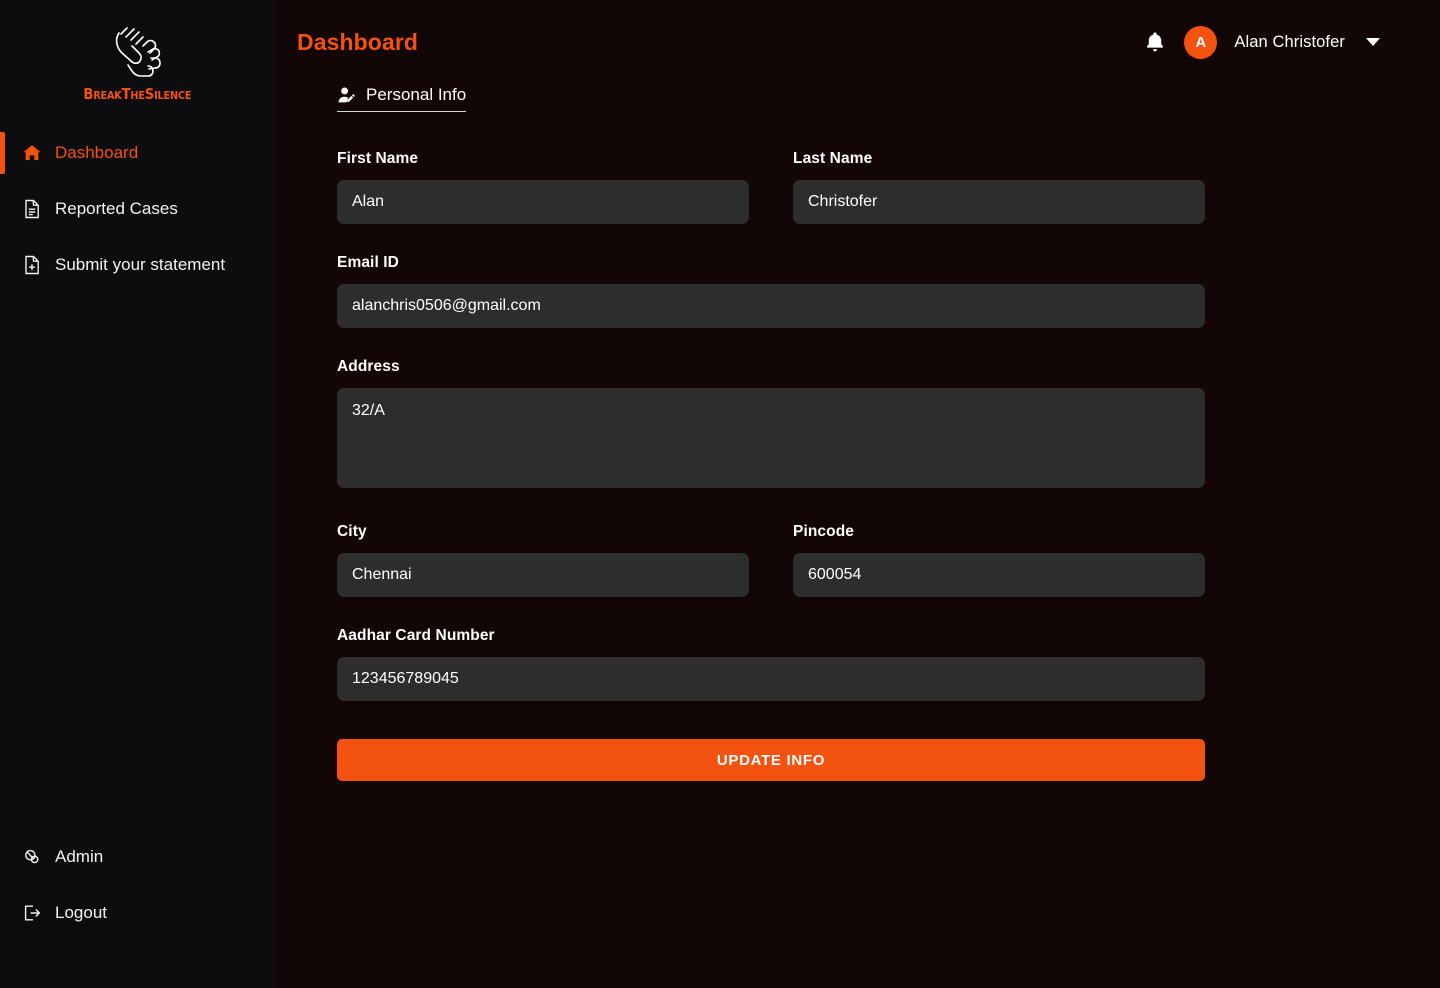 This screenshot has height=988, width=1440. Describe the element at coordinates (368, 262) in the screenshot. I see `email-label: Email ID` at that location.